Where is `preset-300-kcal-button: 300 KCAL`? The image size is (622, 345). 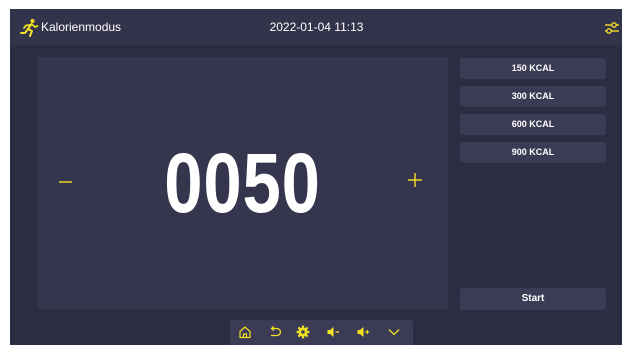
preset-300-kcal-button: 300 KCAL is located at coordinates (533, 96).